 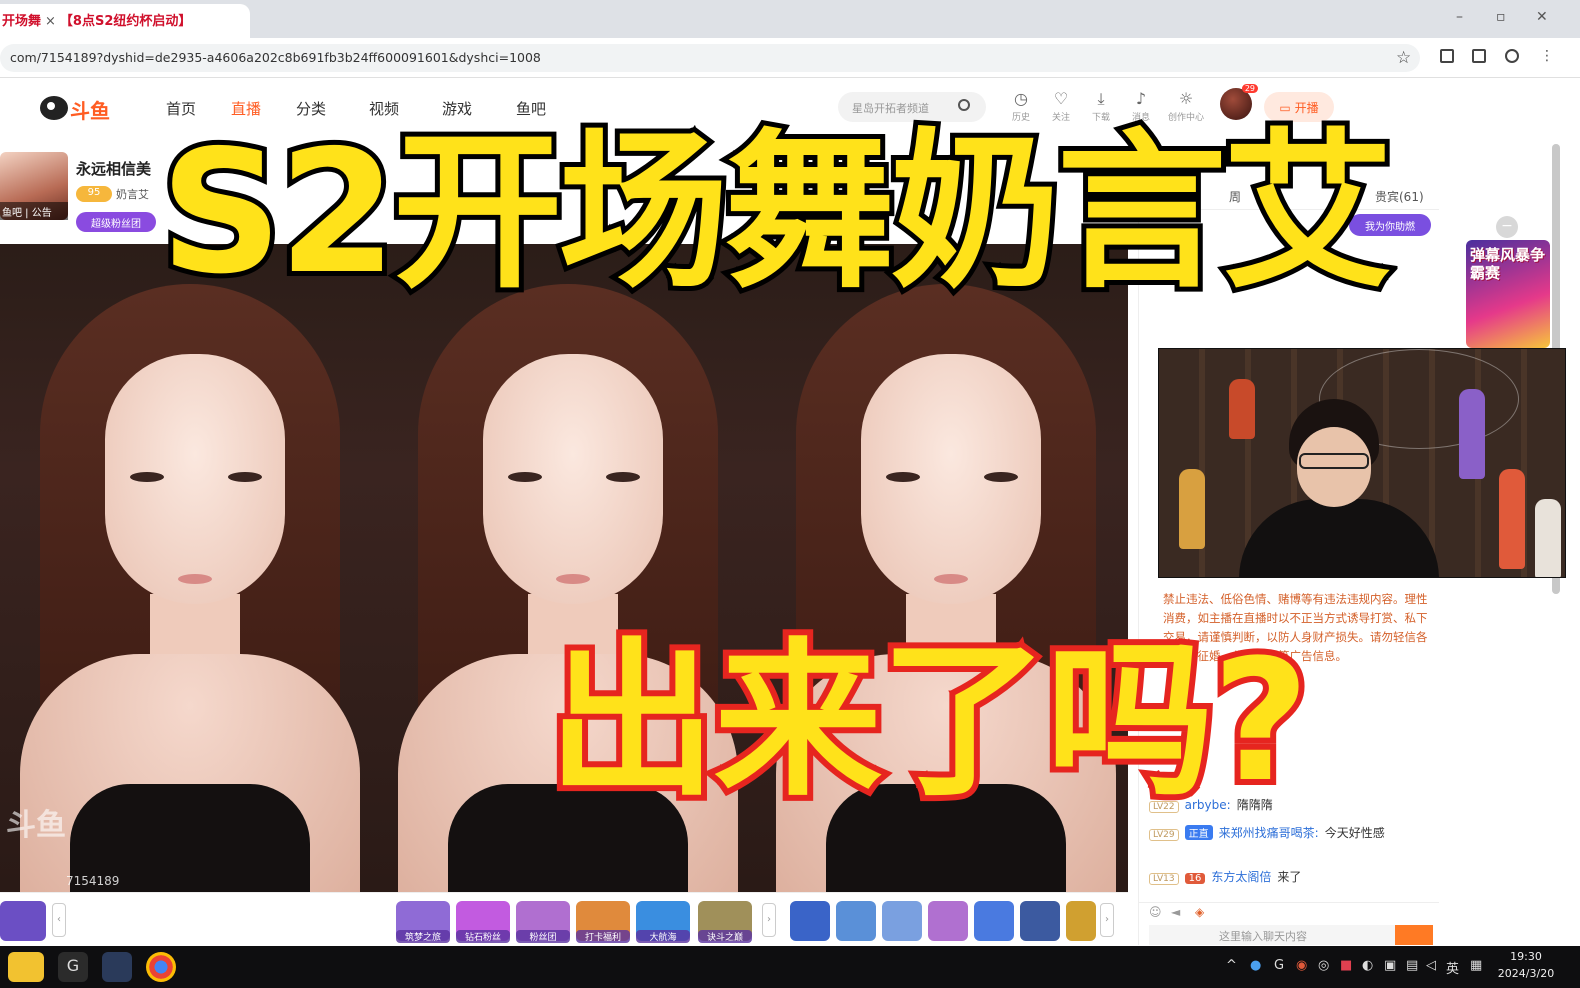 I want to click on gift-item: 筑梦之旅, so click(x=423, y=922).